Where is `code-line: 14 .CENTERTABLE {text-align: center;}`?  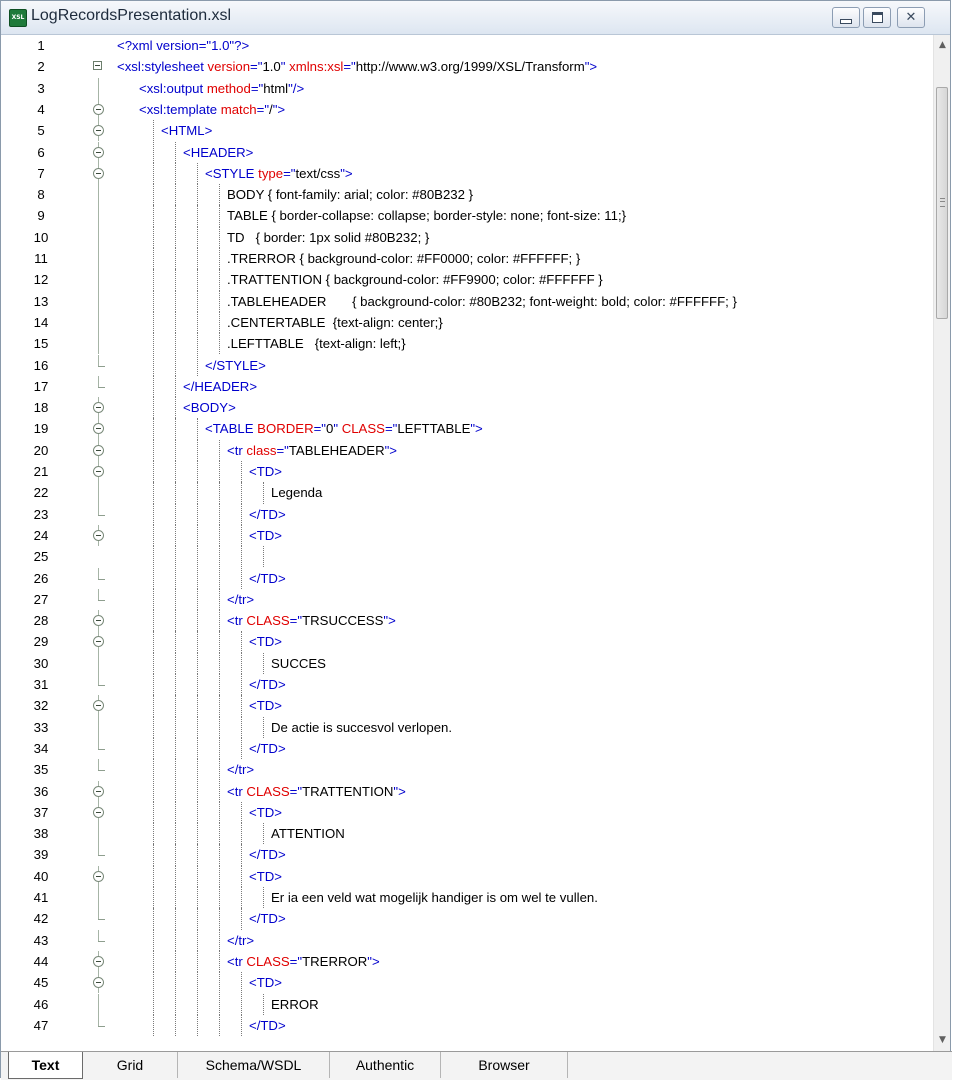
code-line: 14 .CENTERTABLE {text-align: center;} is located at coordinates (463, 322).